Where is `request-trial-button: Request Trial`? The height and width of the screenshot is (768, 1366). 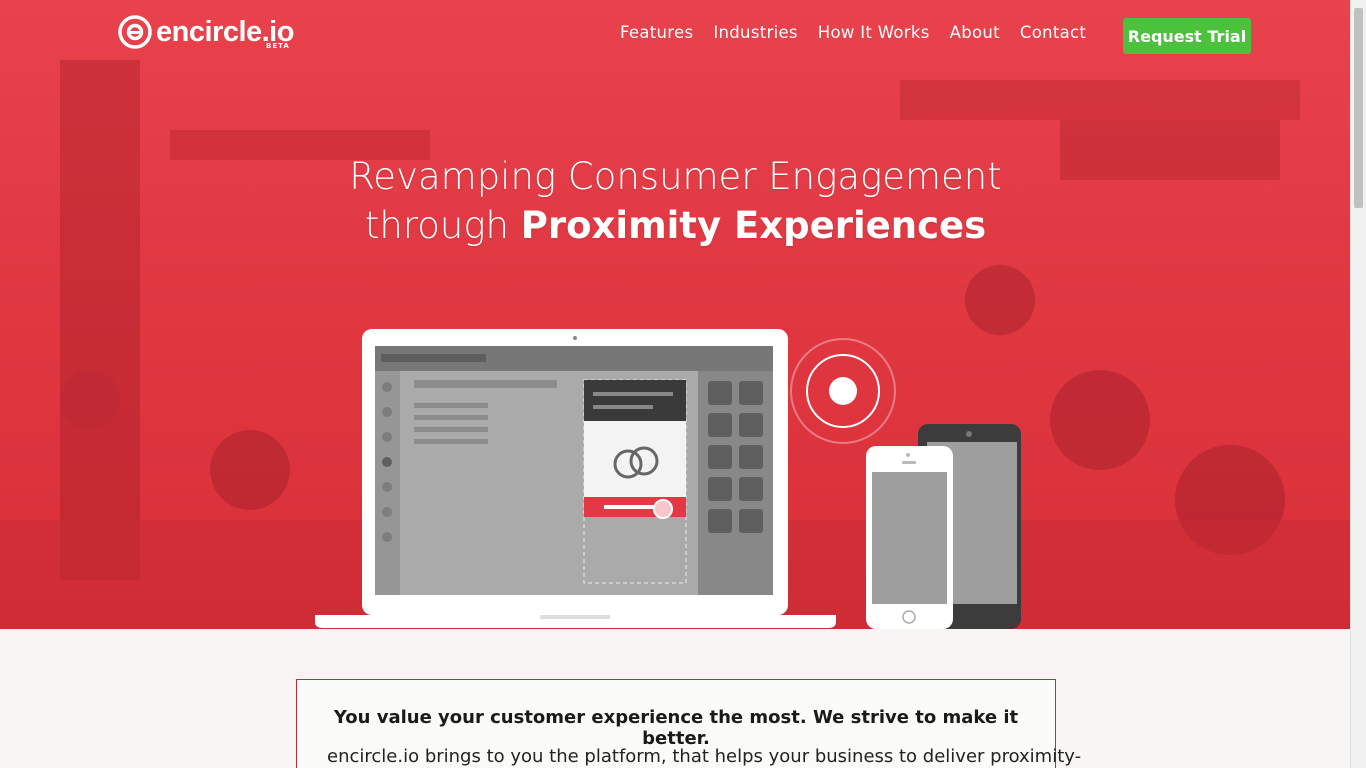
request-trial-button: Request Trial is located at coordinates (1187, 36).